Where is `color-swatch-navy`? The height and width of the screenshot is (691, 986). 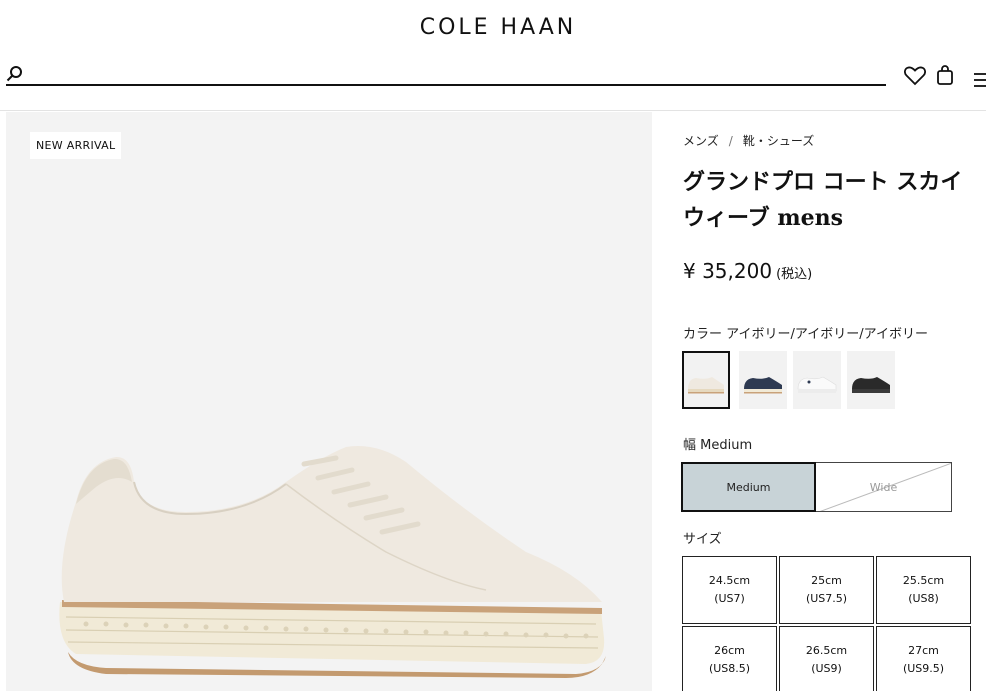 color-swatch-navy is located at coordinates (763, 380).